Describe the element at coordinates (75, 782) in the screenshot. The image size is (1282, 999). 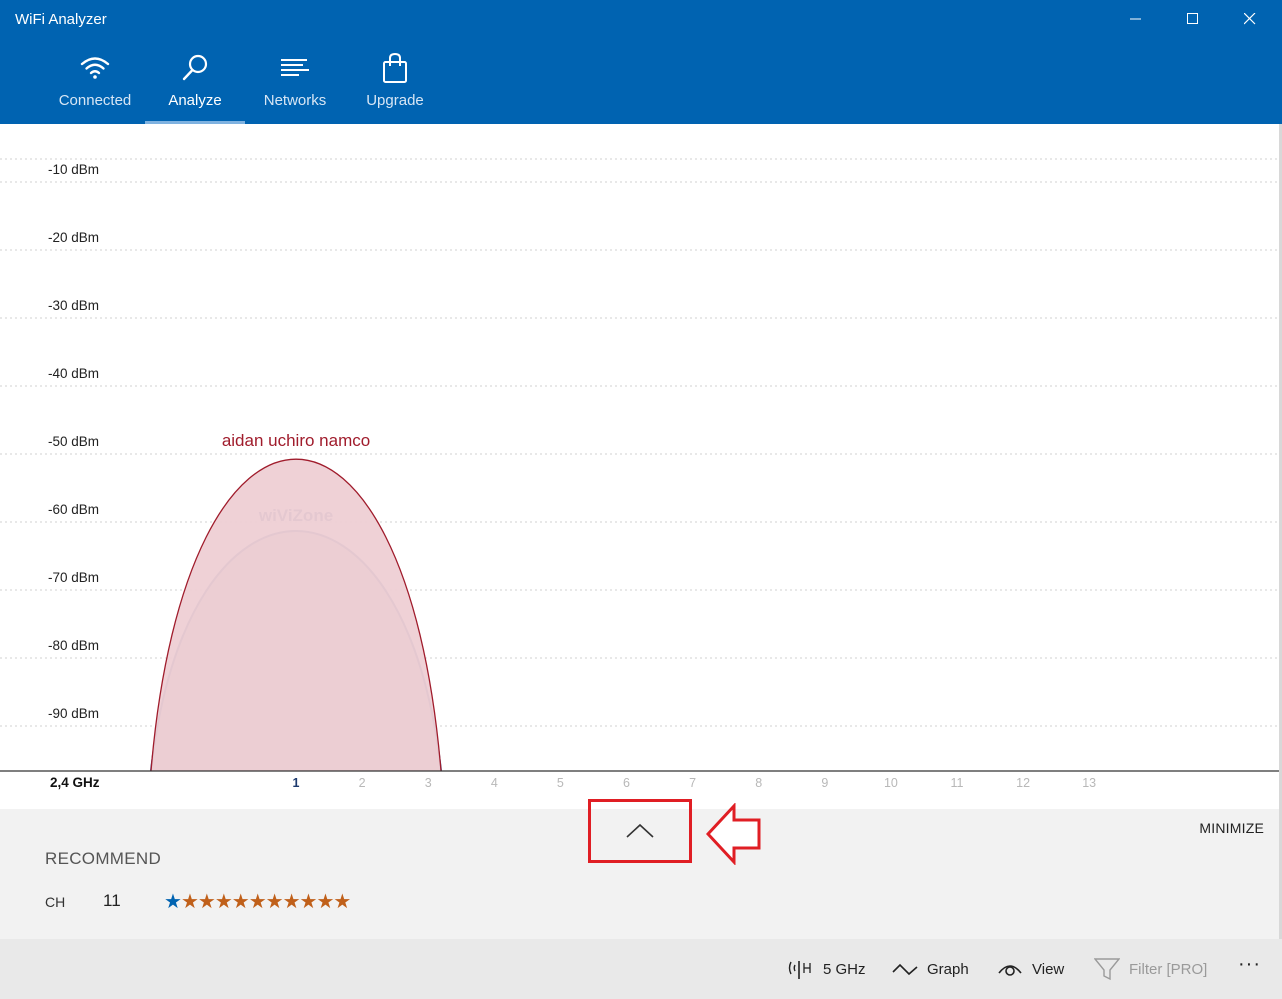
I see `band-label: 2,4 GHz` at that location.